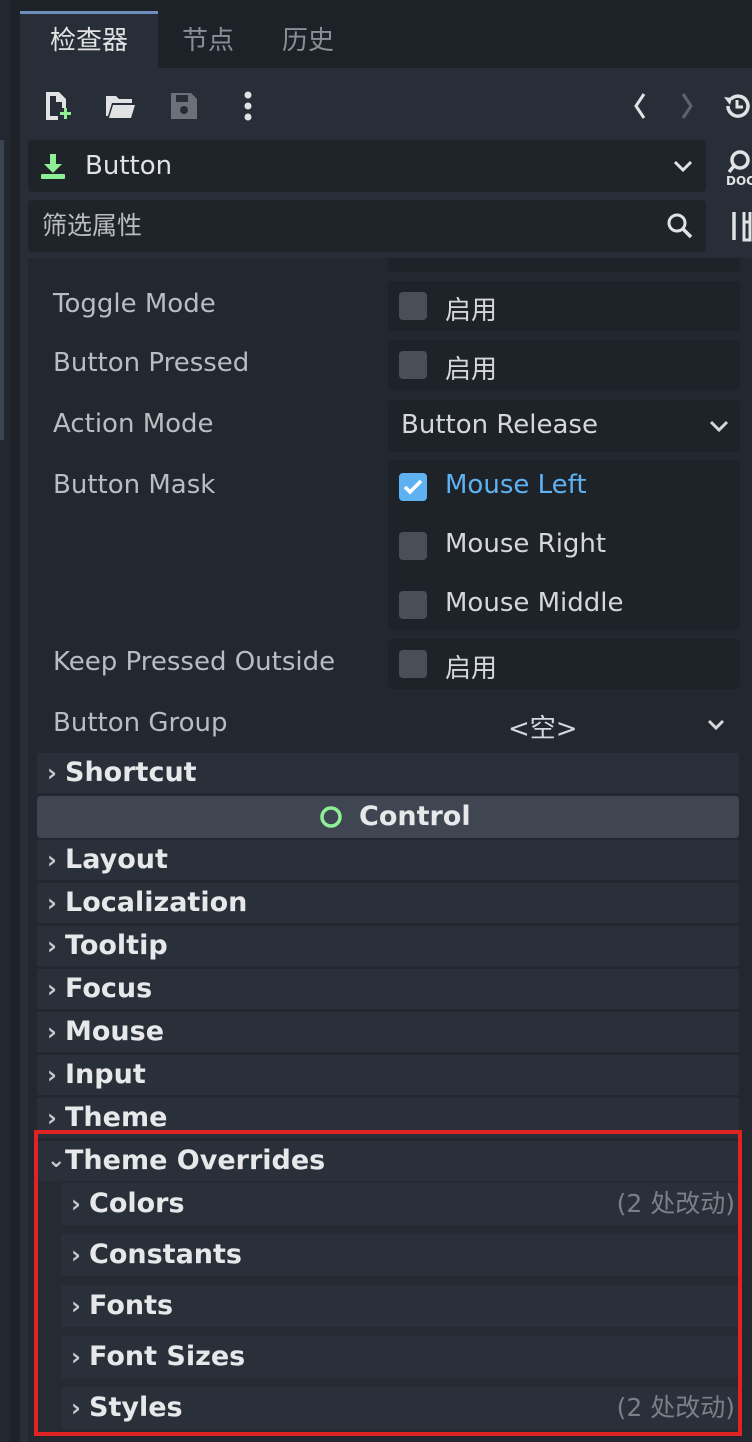 The image size is (752, 1442). I want to click on node-type-label: Button, so click(129, 166).